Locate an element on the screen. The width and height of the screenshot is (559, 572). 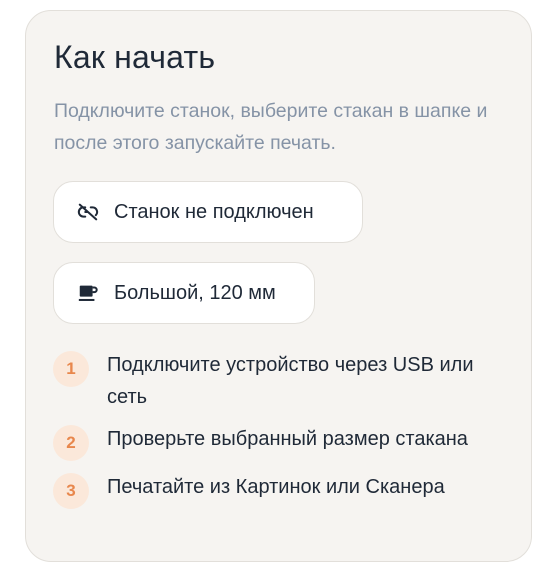
coffee-cup-icon is located at coordinates (88, 293).